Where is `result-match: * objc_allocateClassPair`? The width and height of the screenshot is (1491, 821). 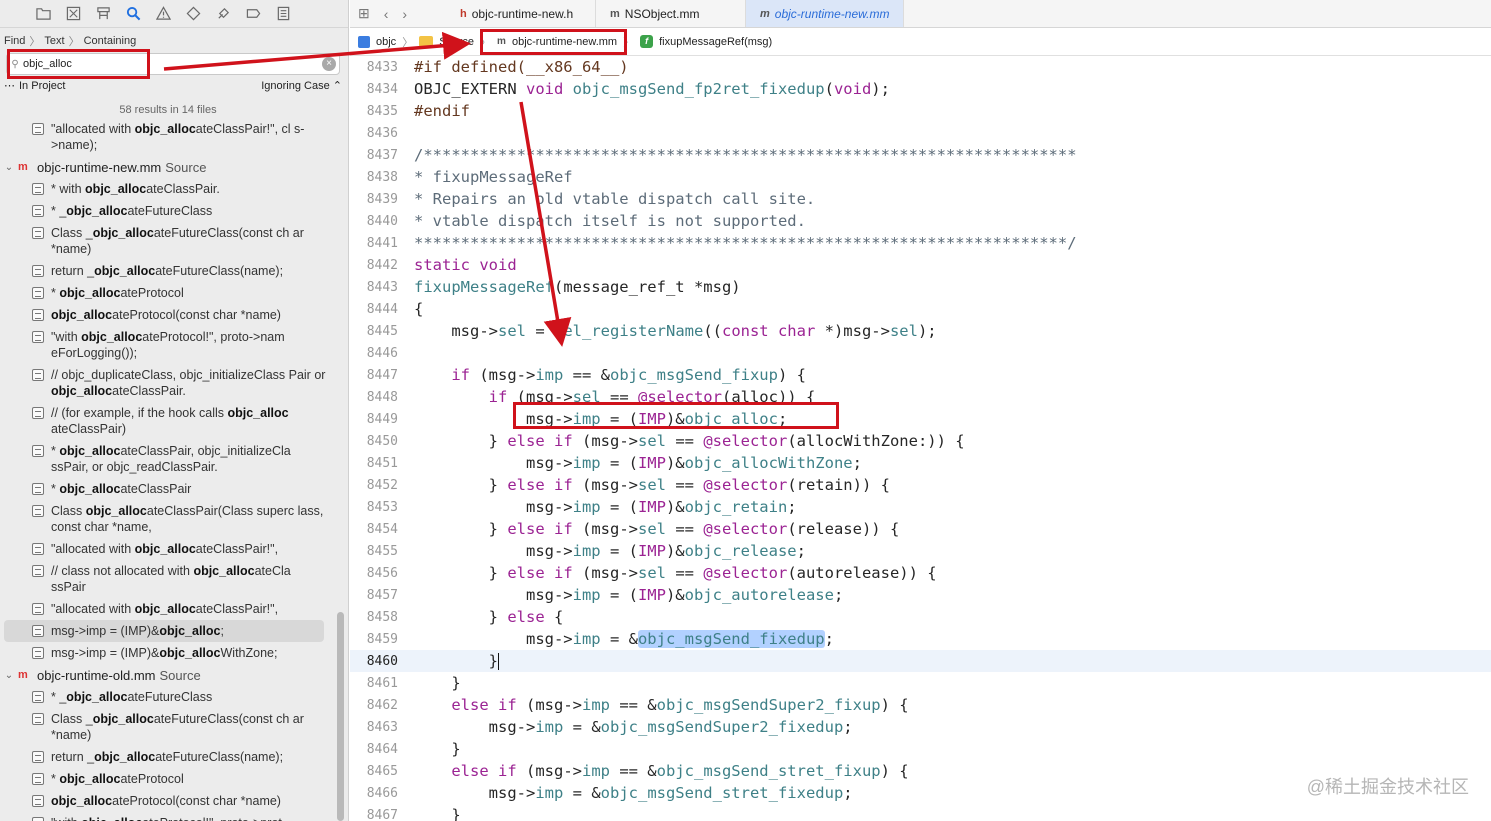
result-match: * objc_allocateClassPair is located at coordinates (168, 489).